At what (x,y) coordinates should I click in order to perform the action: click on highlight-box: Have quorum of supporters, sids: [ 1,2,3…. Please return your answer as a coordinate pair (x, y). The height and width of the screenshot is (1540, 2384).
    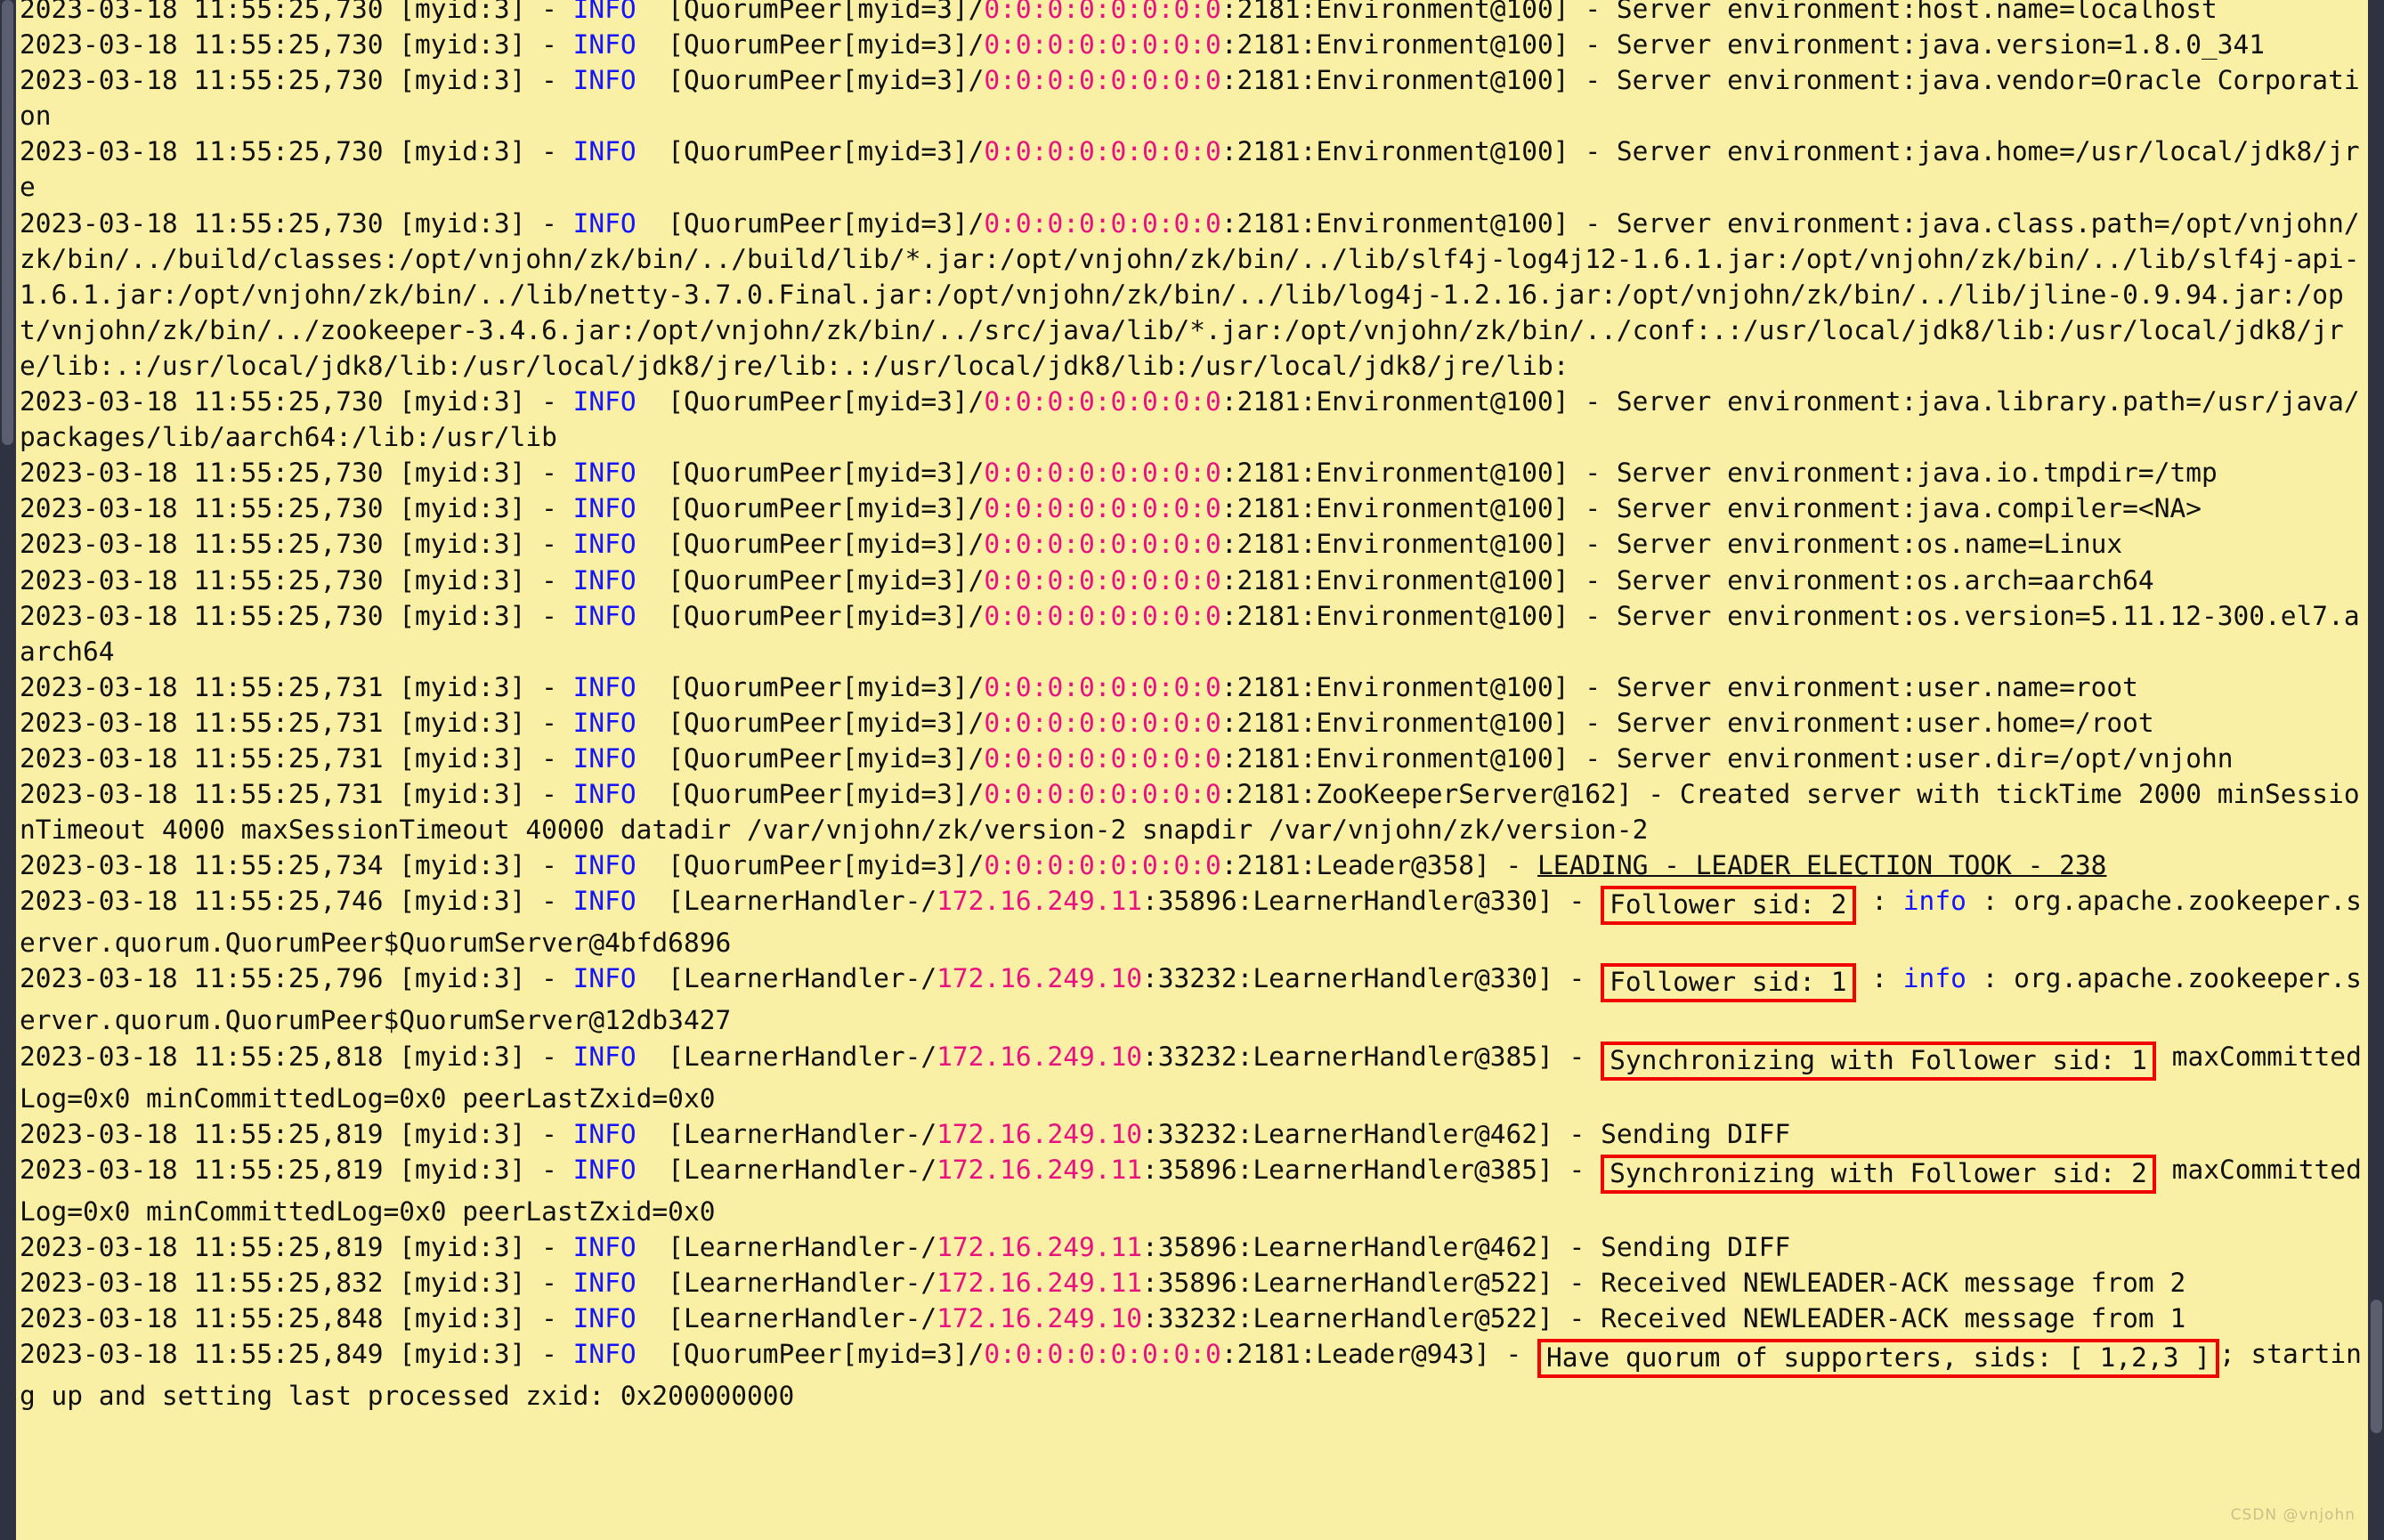
    Looking at the image, I should click on (1878, 1359).